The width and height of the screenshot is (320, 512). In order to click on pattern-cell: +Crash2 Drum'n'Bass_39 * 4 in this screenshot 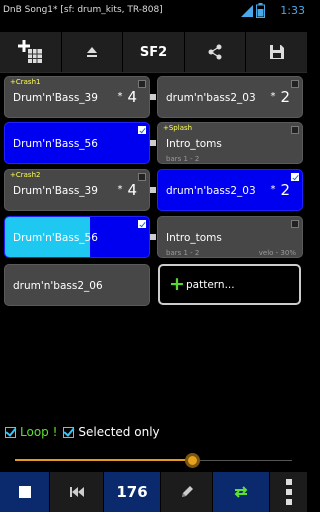, I will do `click(77, 190)`.